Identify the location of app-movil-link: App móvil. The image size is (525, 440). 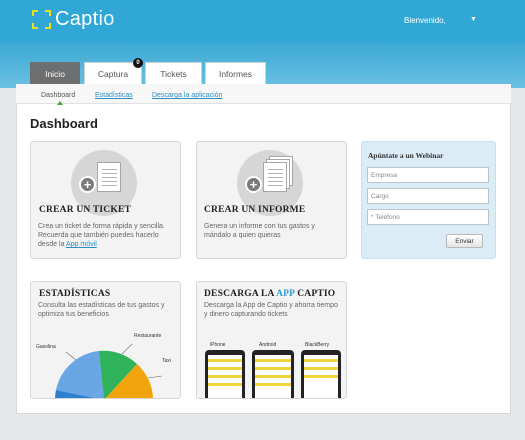
(81, 244).